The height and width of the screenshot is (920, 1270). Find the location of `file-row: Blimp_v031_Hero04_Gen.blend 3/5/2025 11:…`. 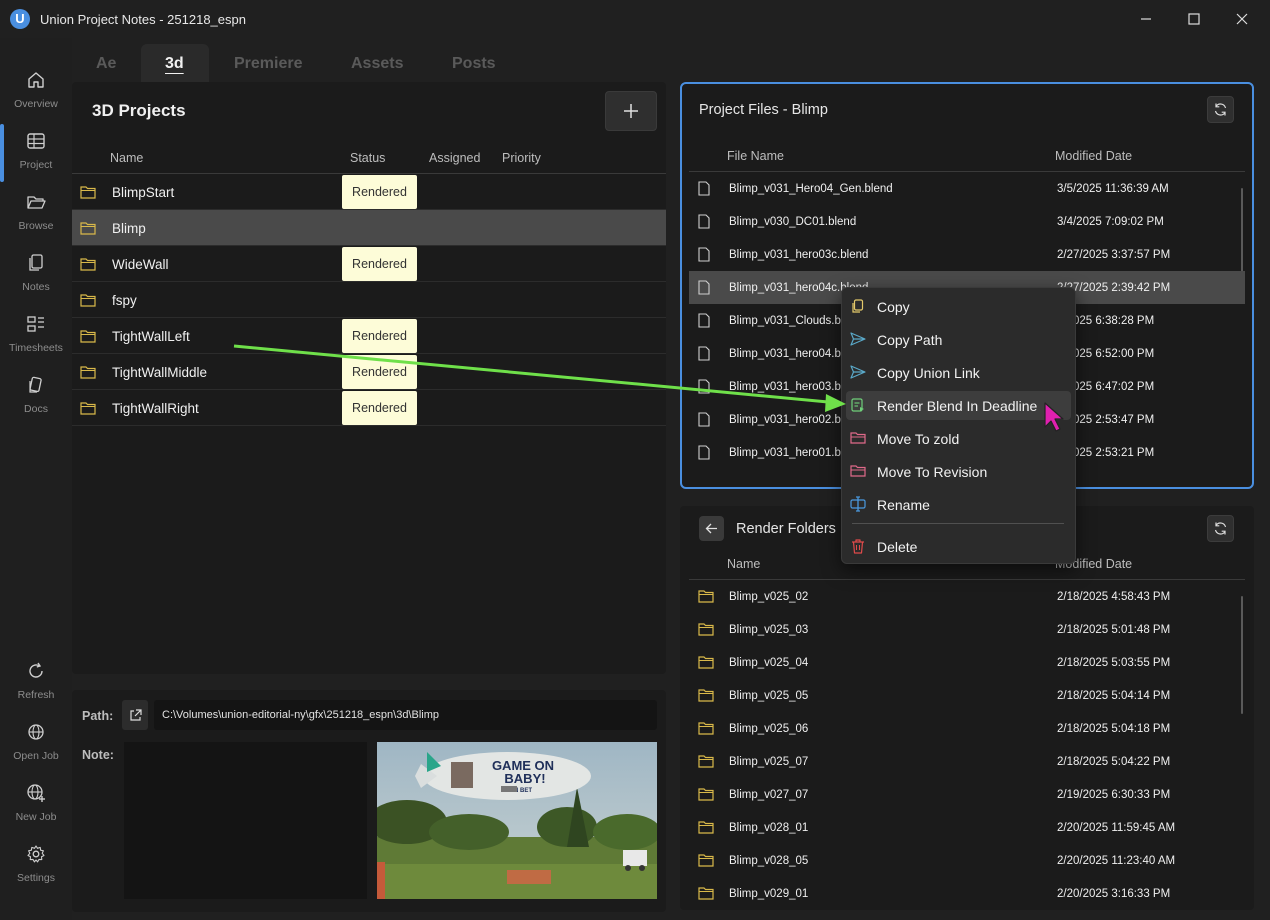

file-row: Blimp_v031_Hero04_Gen.blend 3/5/2025 11:… is located at coordinates (967, 188).